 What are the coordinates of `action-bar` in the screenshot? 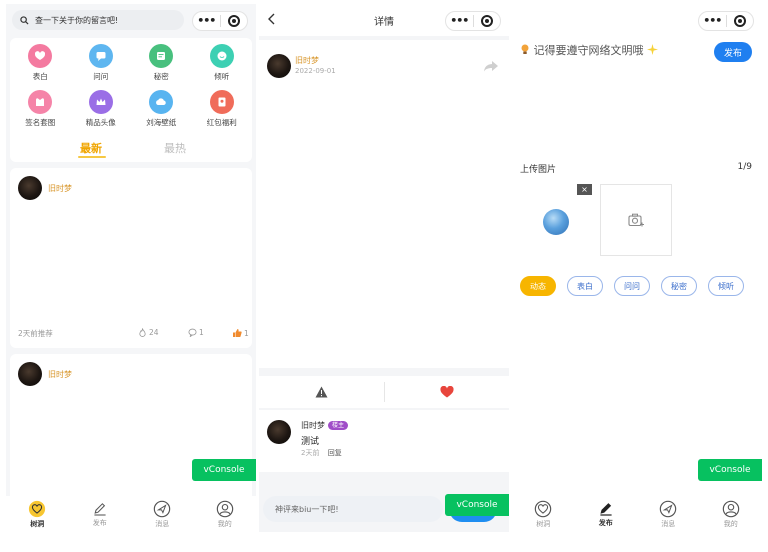 It's located at (384, 392).